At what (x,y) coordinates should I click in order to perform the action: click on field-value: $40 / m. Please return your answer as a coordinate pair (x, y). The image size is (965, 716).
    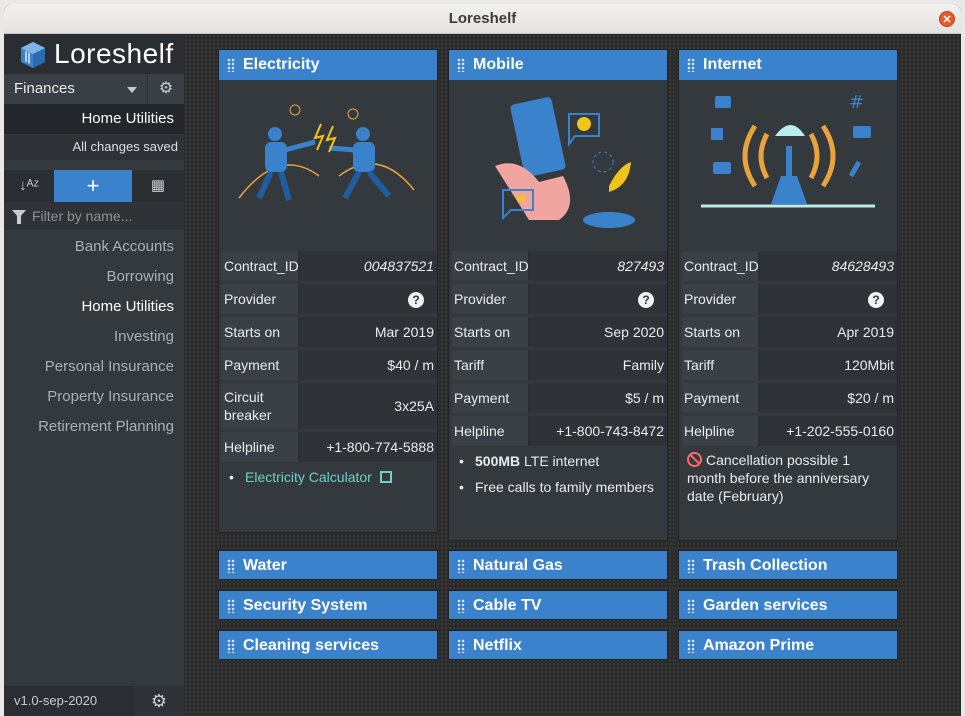
    Looking at the image, I should click on (368, 365).